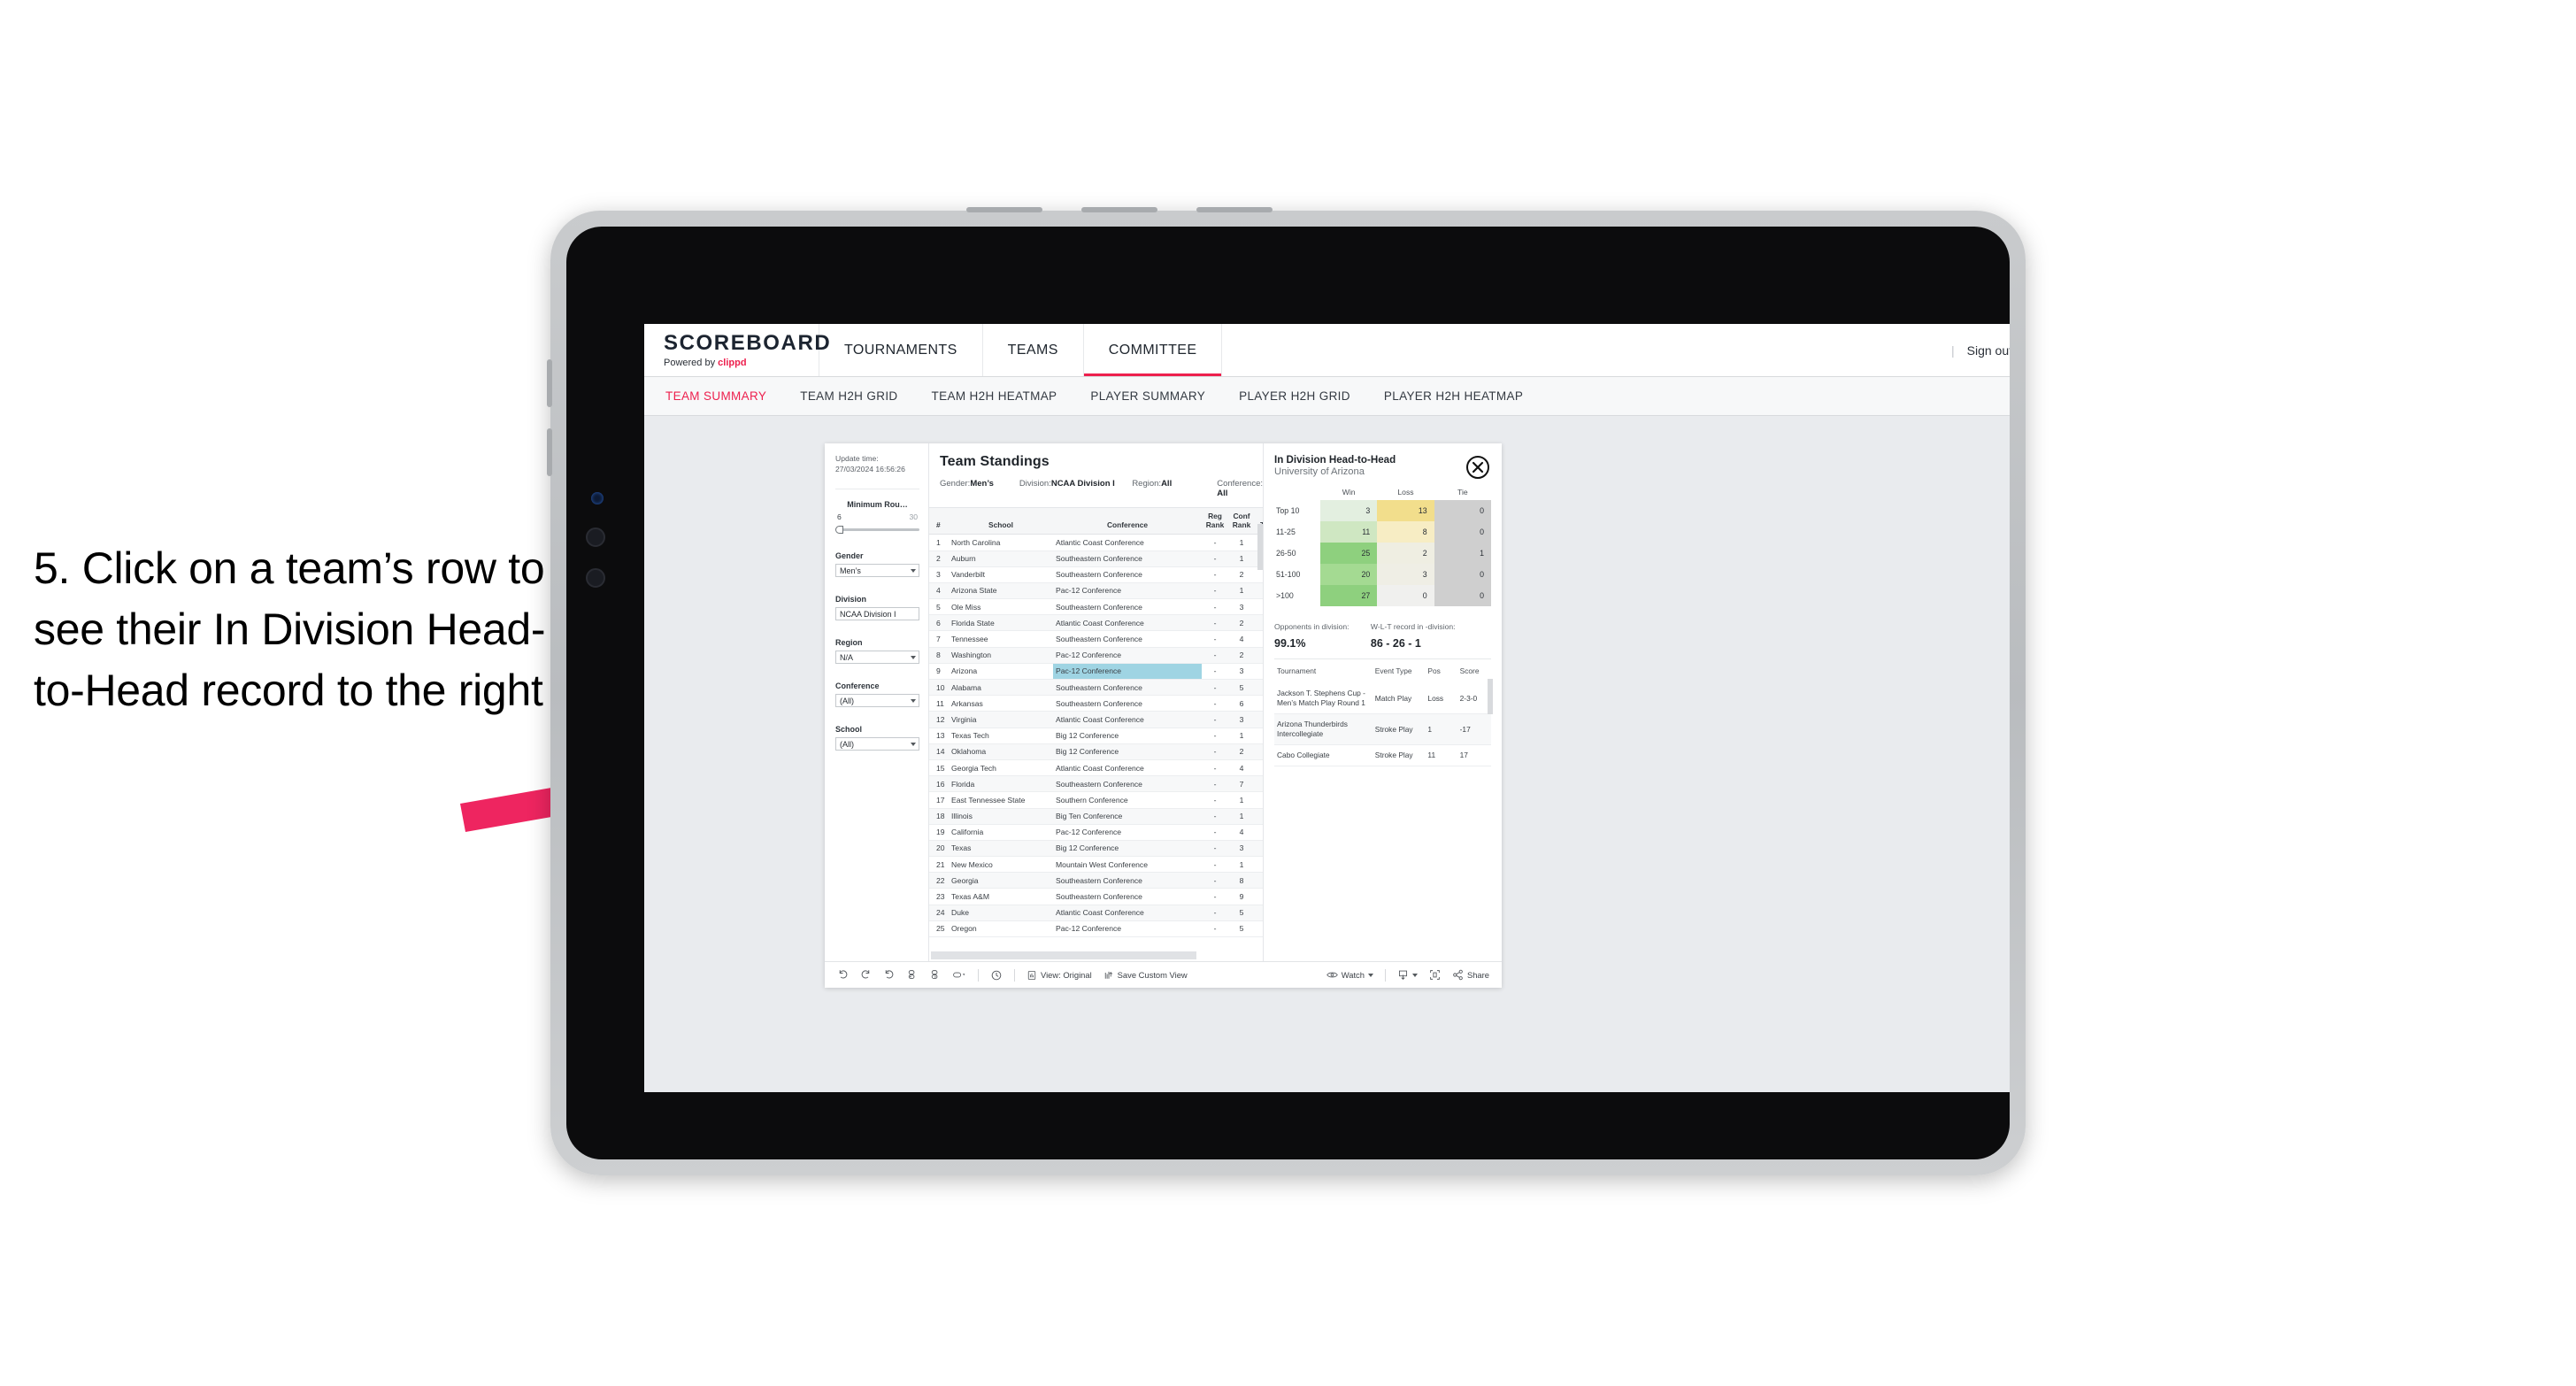  Describe the element at coordinates (877, 744) in the screenshot. I see `school-select: (All)` at that location.